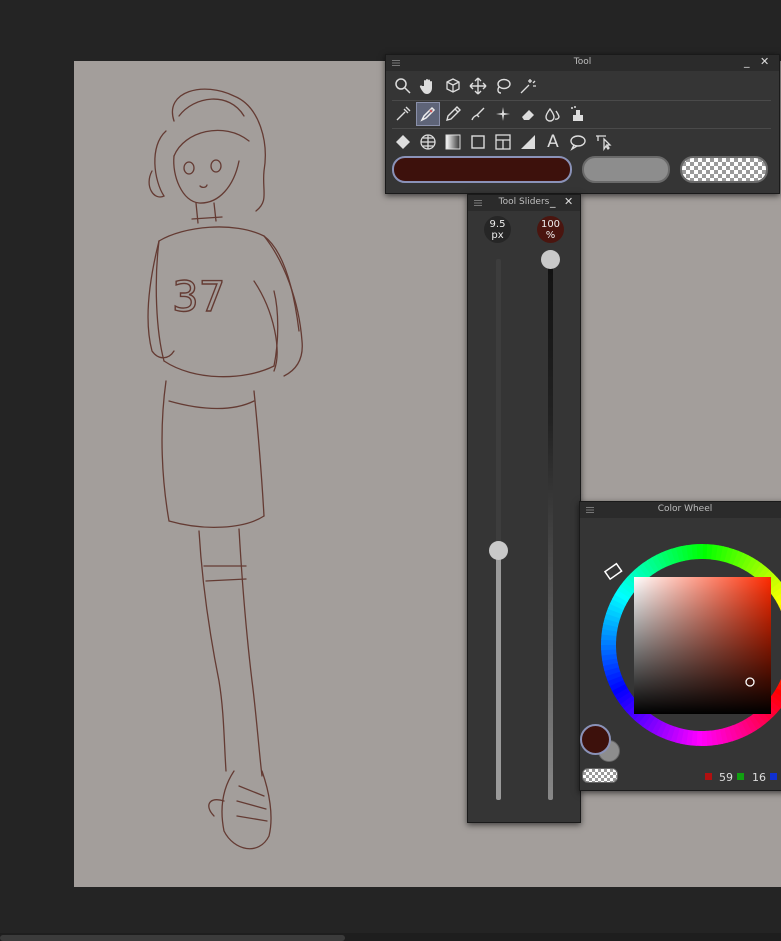 The height and width of the screenshot is (941, 781). What do you see at coordinates (603, 142) in the screenshot?
I see `operation-icon` at bounding box center [603, 142].